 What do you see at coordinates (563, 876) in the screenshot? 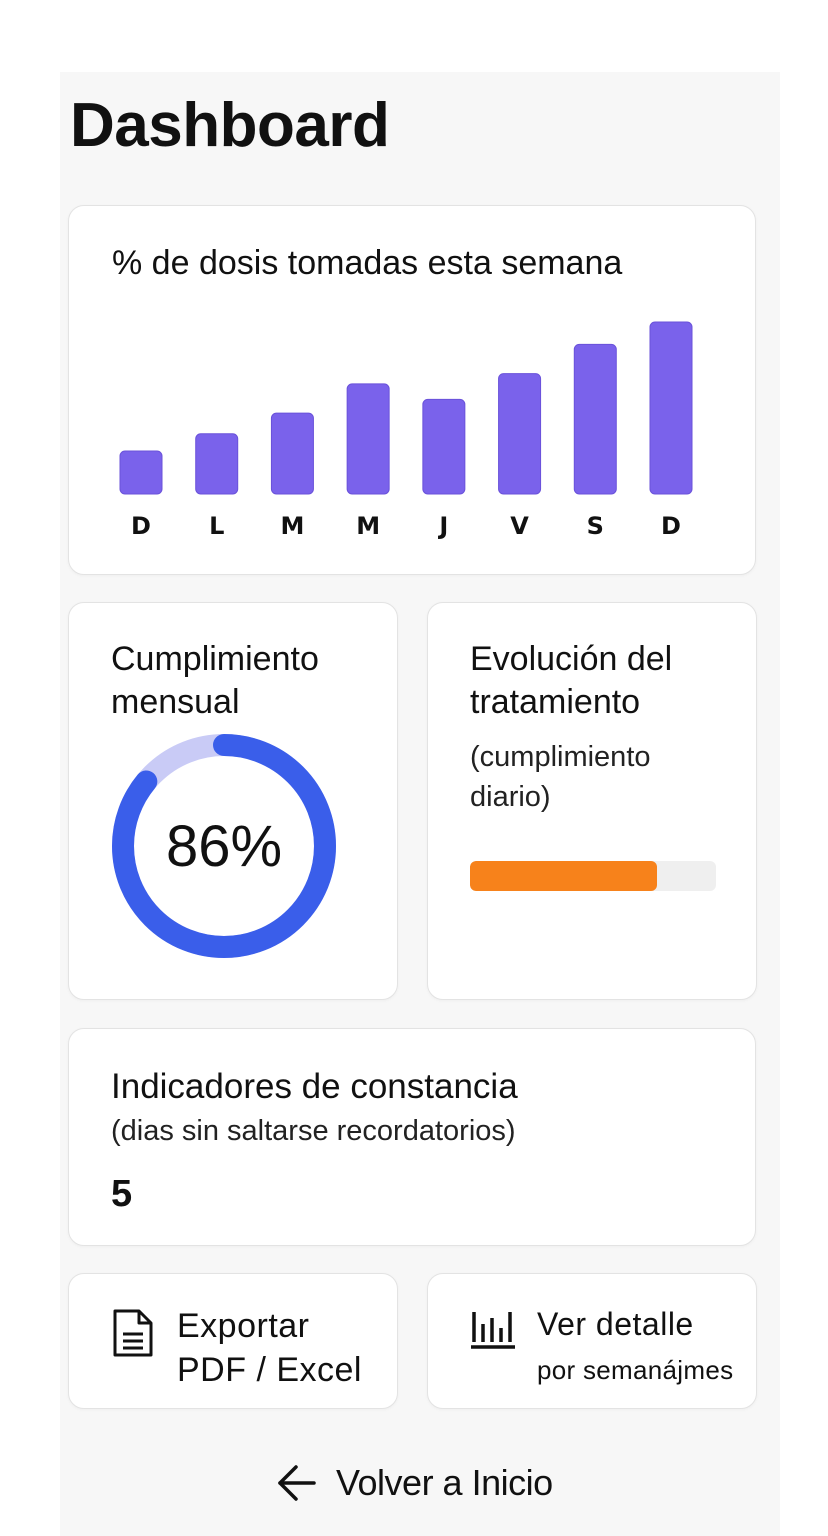
I see `daily-compliance-progress-fill` at bounding box center [563, 876].